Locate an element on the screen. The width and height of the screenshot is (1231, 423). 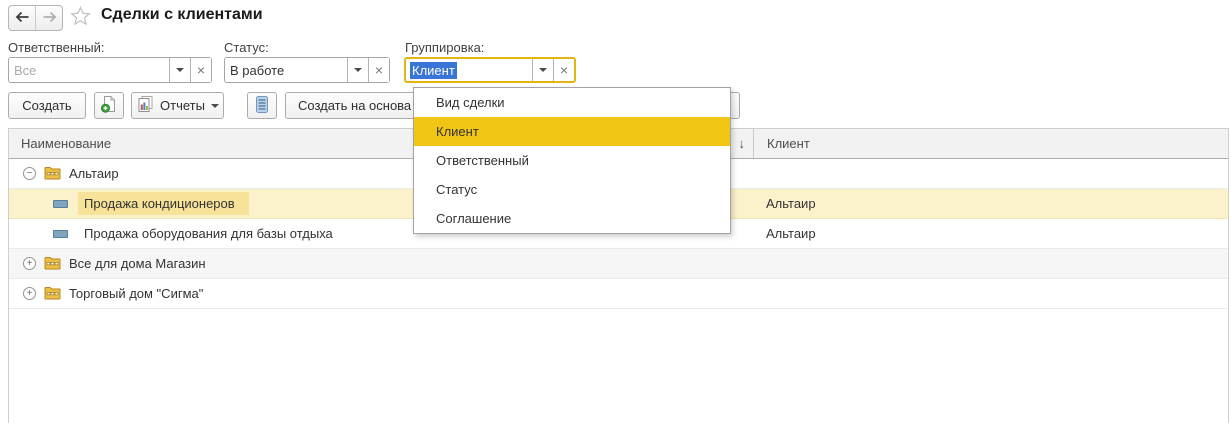
grouping-selected-text: Клиент is located at coordinates (433, 70).